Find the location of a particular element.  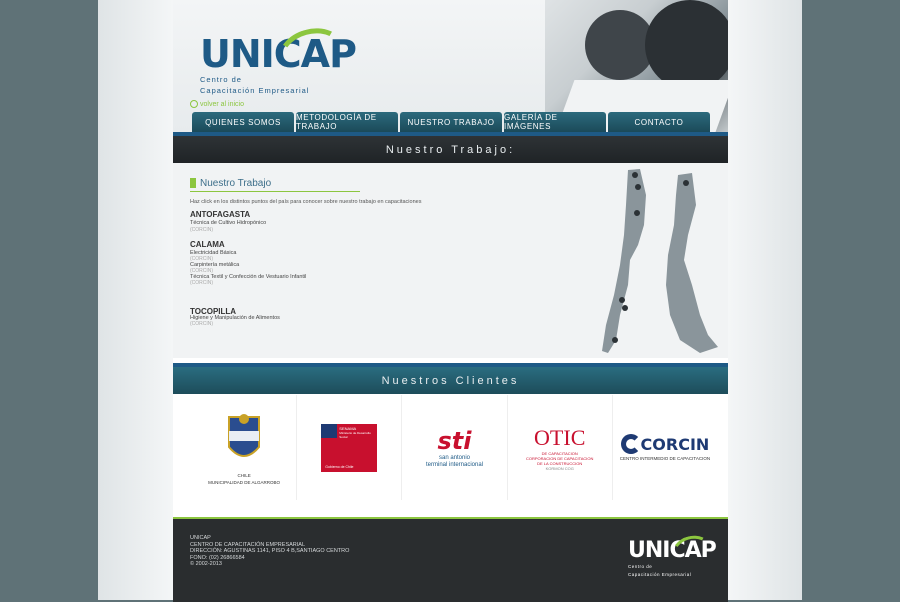

nav-nuestro-trabajo: NUESTRO TRABAJO is located at coordinates (451, 122).